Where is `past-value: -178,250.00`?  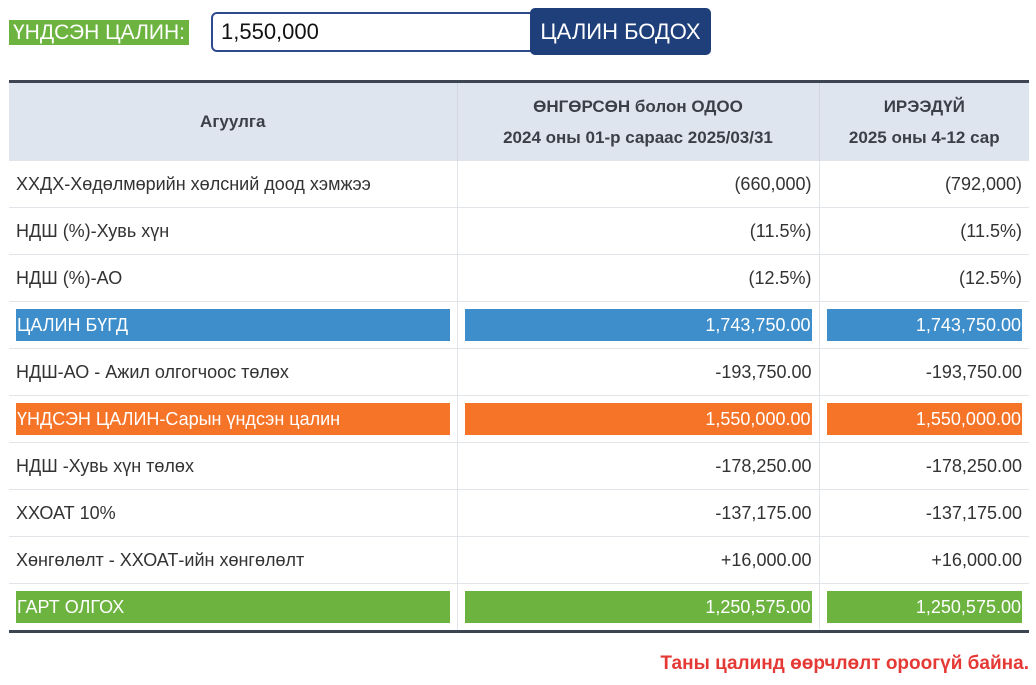 past-value: -178,250.00 is located at coordinates (638, 466).